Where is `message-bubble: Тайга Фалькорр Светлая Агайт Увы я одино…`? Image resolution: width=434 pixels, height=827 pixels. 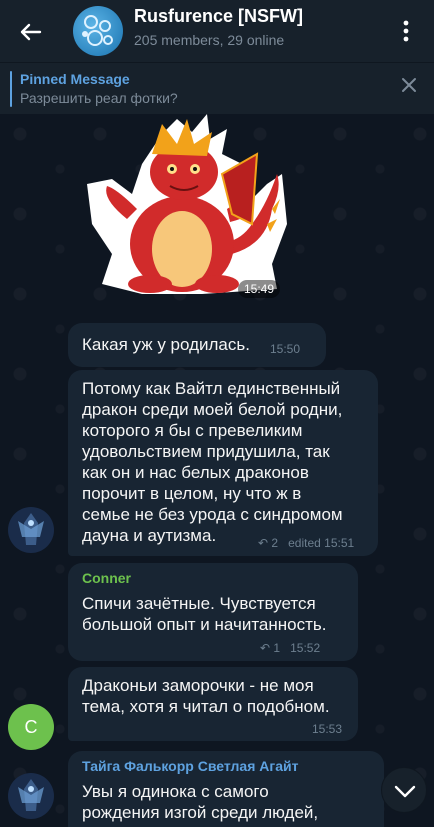 message-bubble: Тайга Фалькорр Светлая Агайт Увы я одино… is located at coordinates (226, 789).